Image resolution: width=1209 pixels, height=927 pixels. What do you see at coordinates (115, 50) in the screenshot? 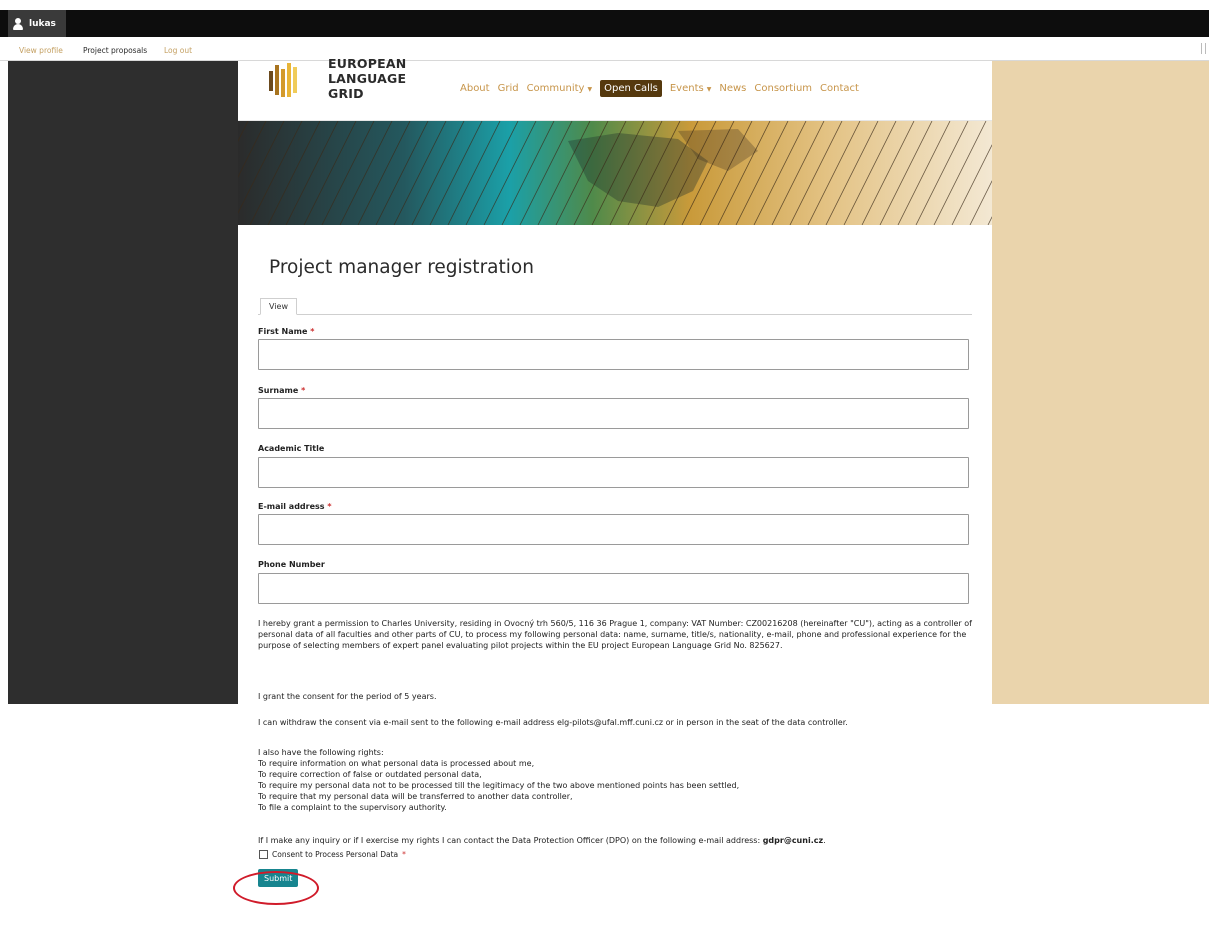
I see `project-proposals-link: Project proposals` at bounding box center [115, 50].